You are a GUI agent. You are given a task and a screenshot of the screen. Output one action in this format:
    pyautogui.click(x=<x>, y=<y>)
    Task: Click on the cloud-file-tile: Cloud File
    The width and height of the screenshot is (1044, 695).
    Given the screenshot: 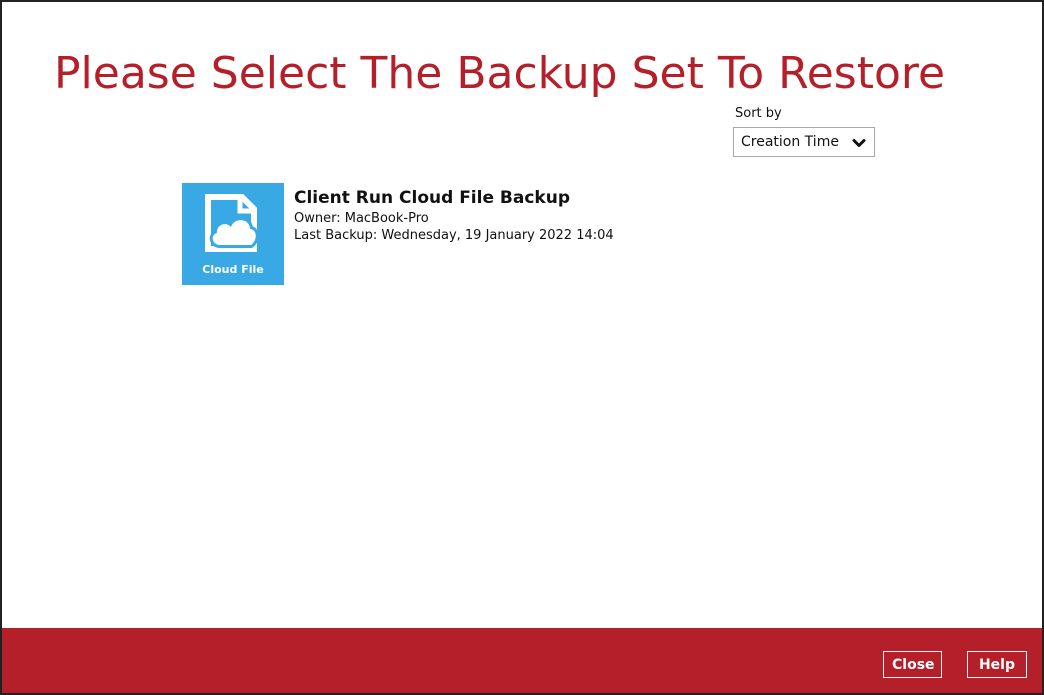 What is the action you would take?
    pyautogui.click(x=233, y=234)
    